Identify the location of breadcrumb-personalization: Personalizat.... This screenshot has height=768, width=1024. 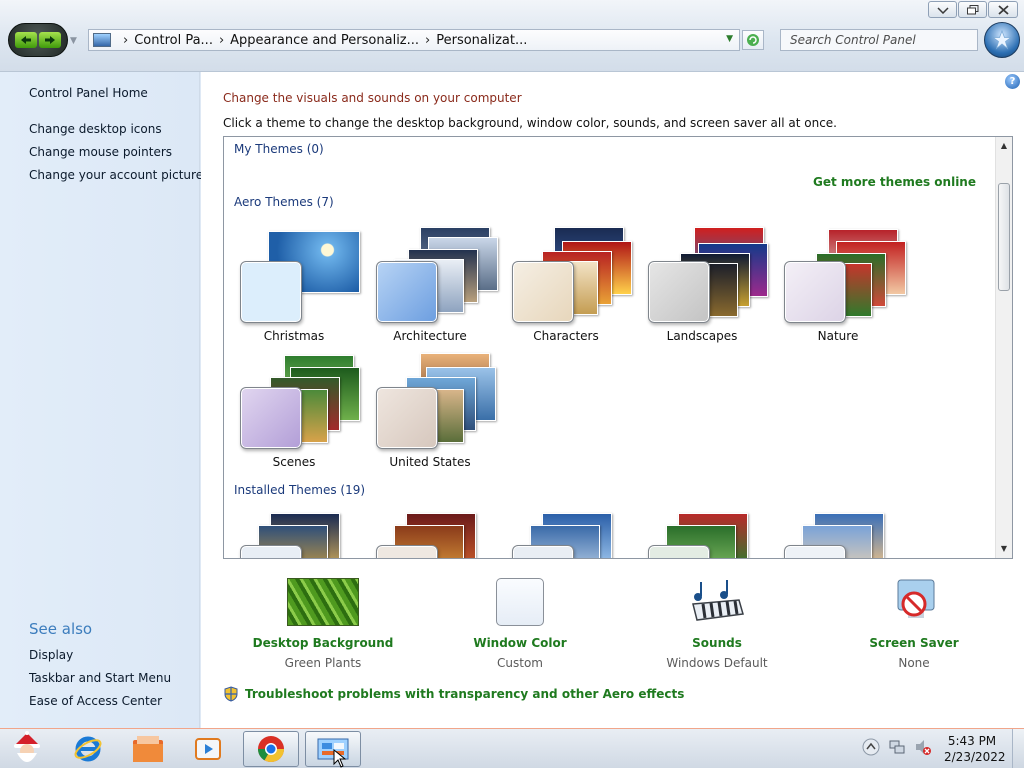
(481, 40).